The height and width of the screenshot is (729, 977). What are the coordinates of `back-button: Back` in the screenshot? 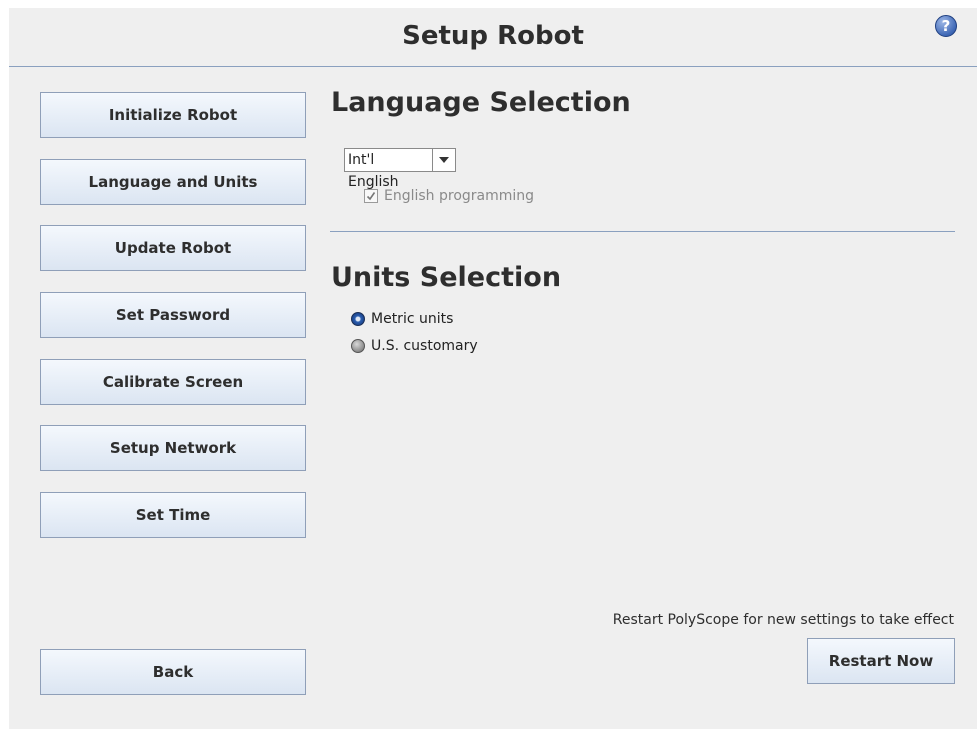 It's located at (173, 672).